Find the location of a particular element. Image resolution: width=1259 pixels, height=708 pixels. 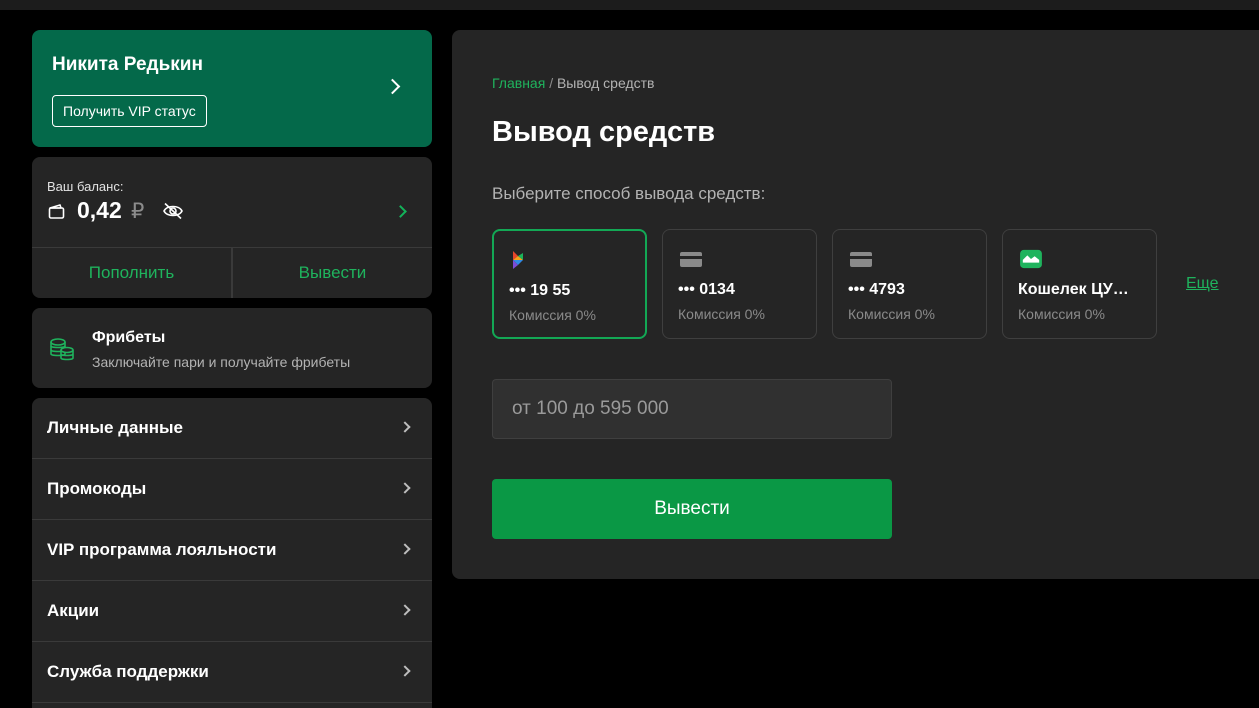

menu-item-promotions: Акции is located at coordinates (232, 611).